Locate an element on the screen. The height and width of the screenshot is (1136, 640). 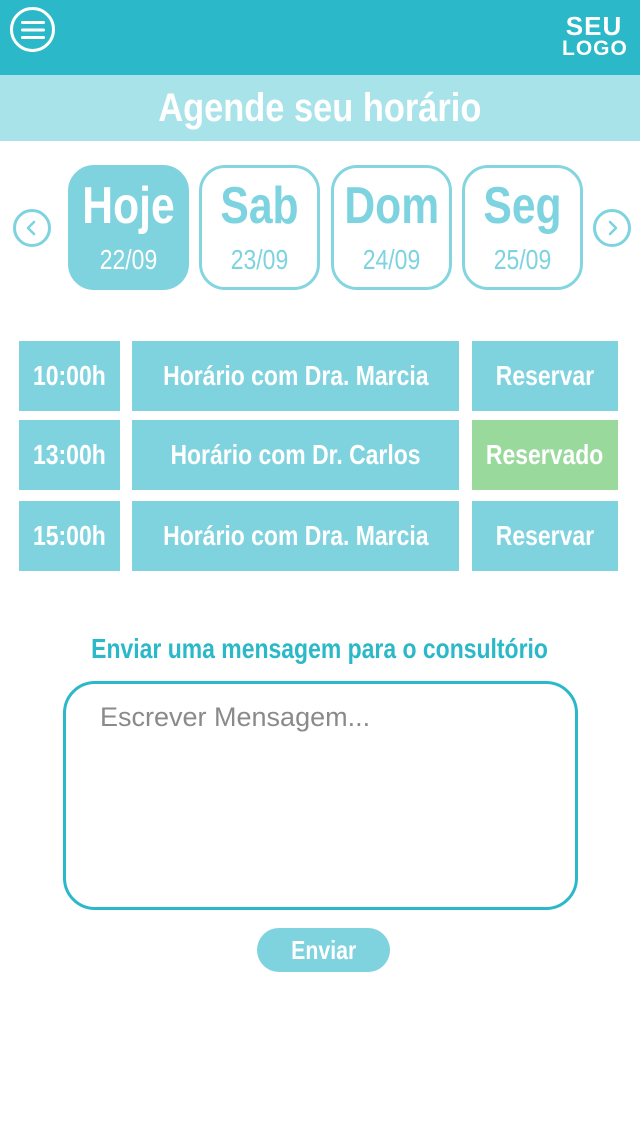
logo-line-1: SEU is located at coordinates (594, 26).